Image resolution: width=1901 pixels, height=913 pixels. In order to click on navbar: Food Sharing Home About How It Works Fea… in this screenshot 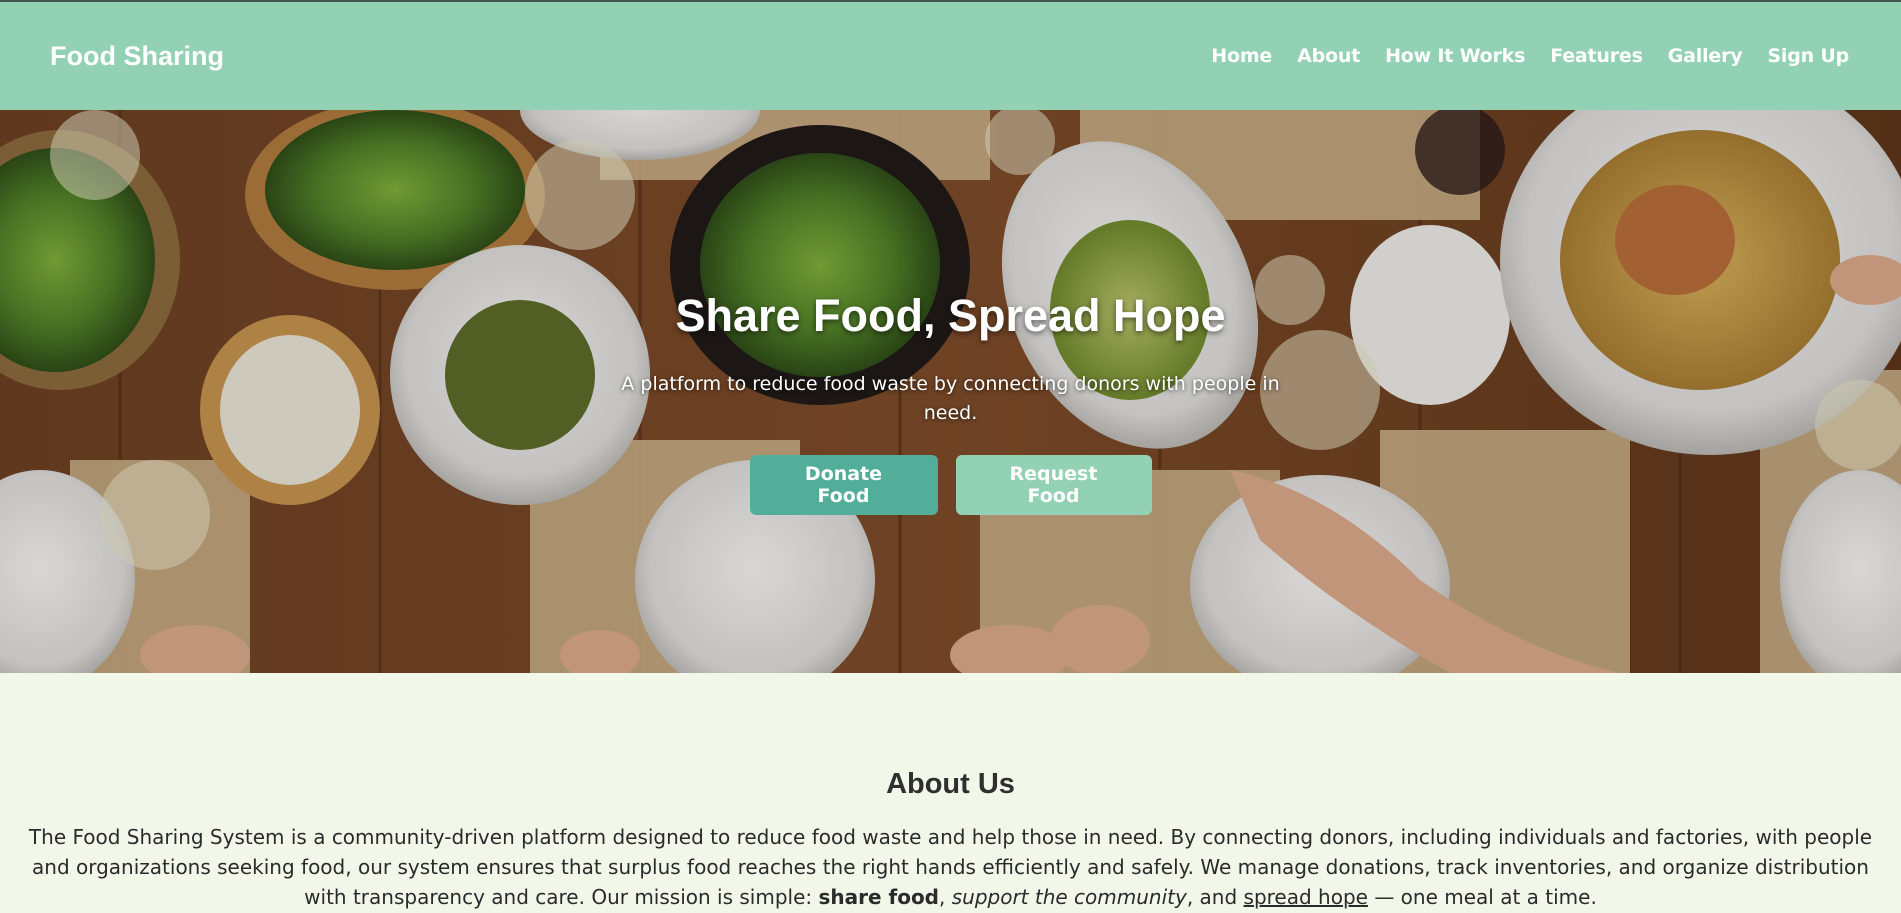, I will do `click(950, 56)`.